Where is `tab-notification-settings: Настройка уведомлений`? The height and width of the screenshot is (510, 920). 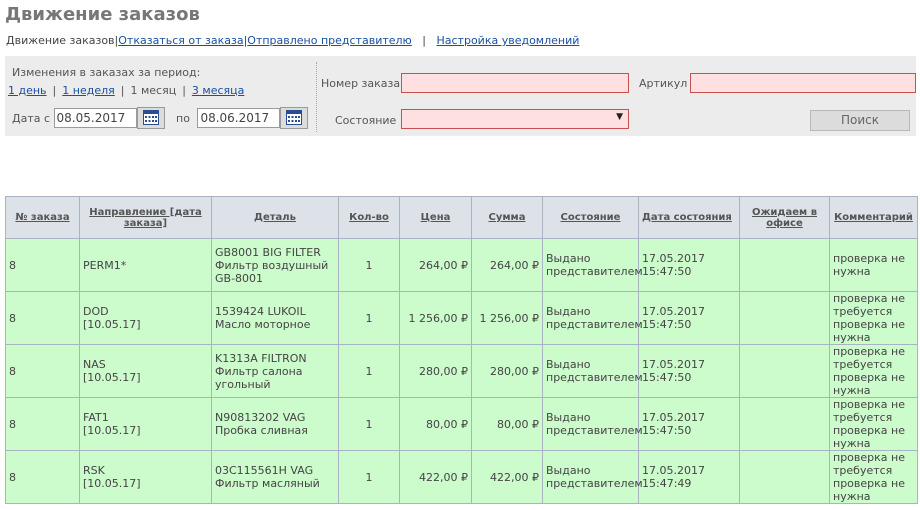
tab-notification-settings: Настройка уведомлений is located at coordinates (508, 40).